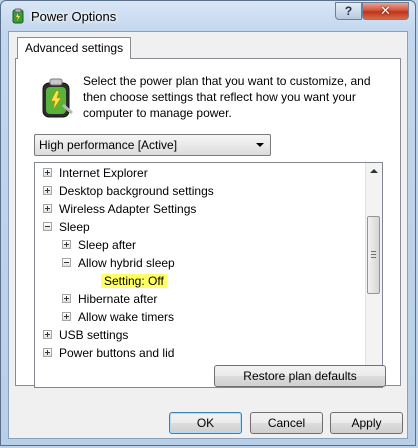 The width and height of the screenshot is (418, 448). What do you see at coordinates (117, 353) in the screenshot?
I see `tree-item-label: Power buttons and lid` at bounding box center [117, 353].